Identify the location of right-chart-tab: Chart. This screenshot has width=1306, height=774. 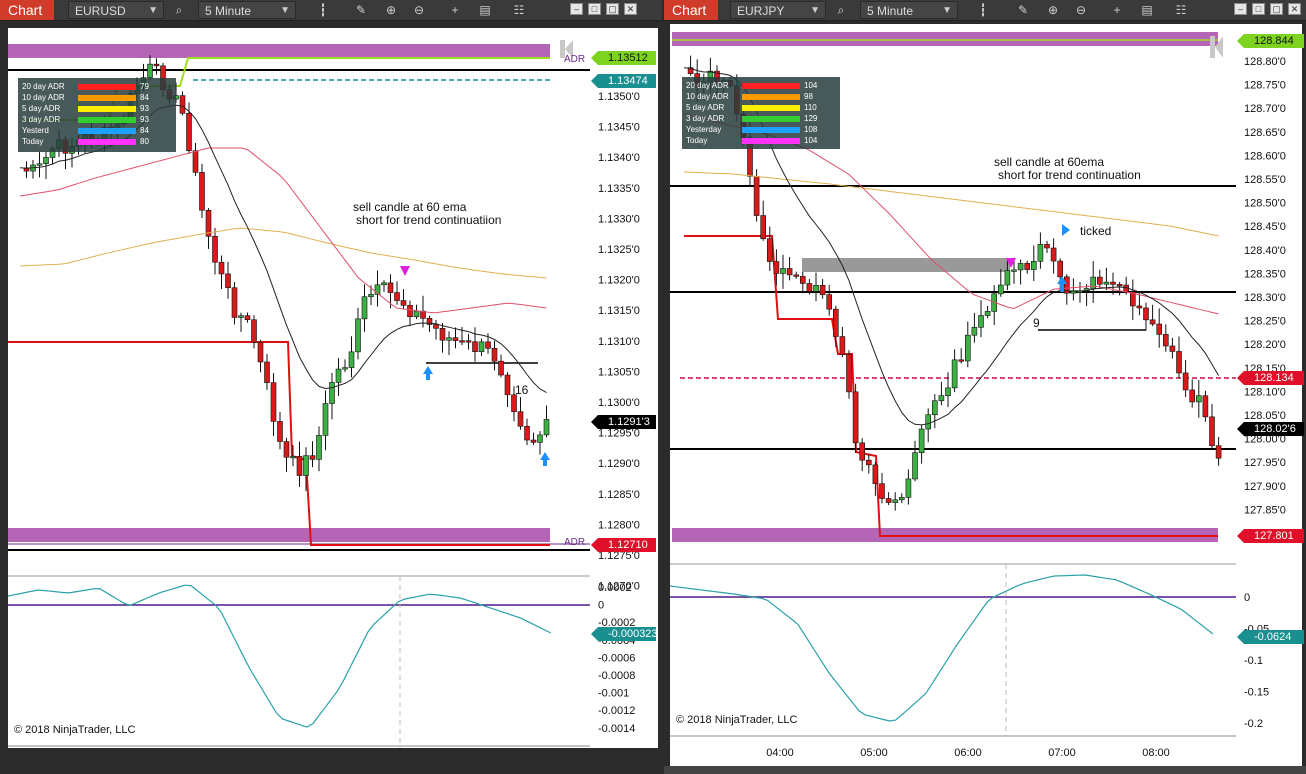
(691, 10).